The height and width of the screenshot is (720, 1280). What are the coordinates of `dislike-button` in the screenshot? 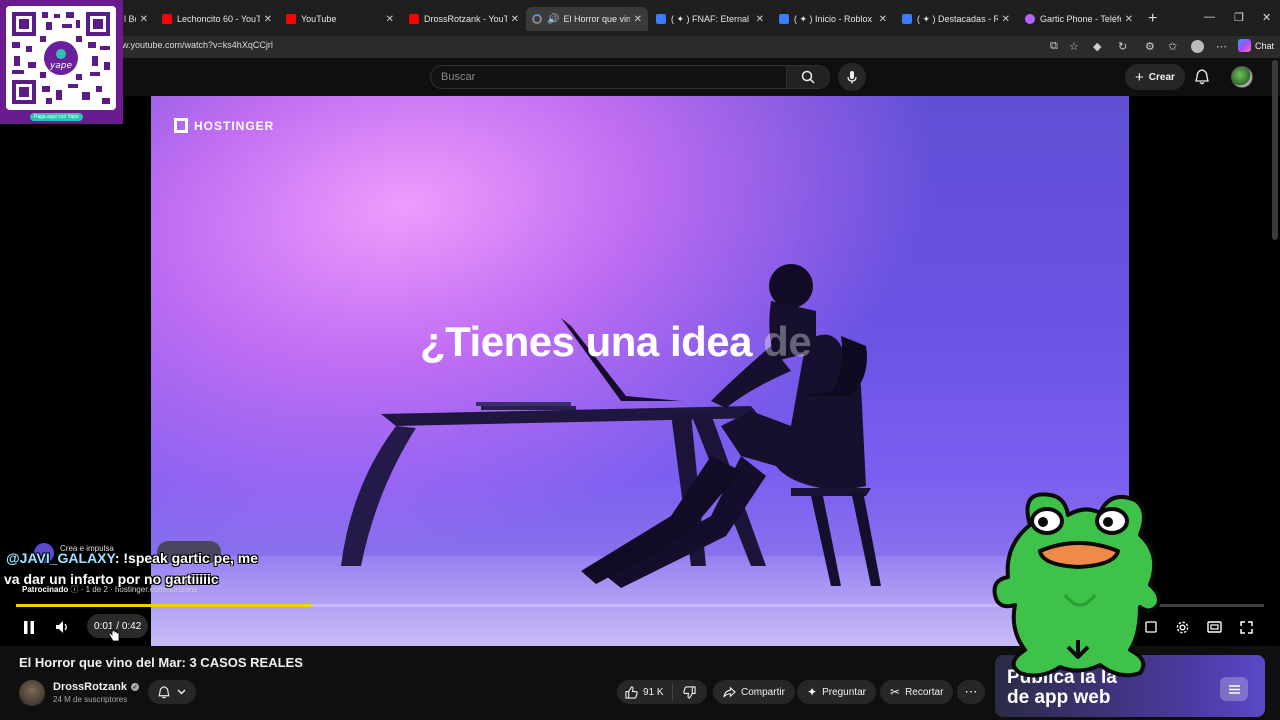 It's located at (684, 692).